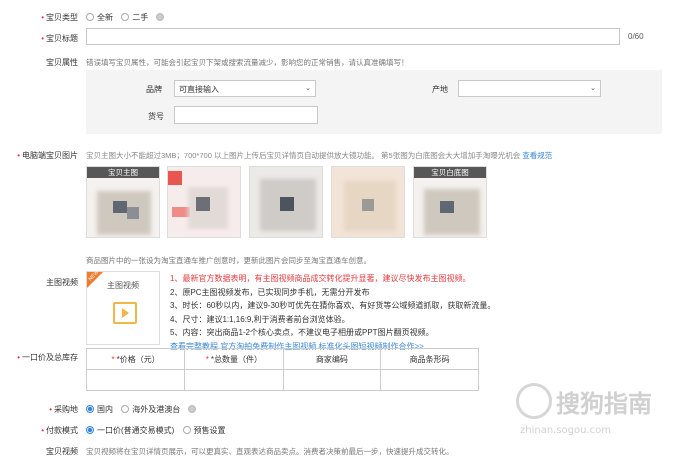 This screenshot has width=692, height=467. Describe the element at coordinates (59, 430) in the screenshot. I see `payment-mode-label: • 付款模式` at that location.